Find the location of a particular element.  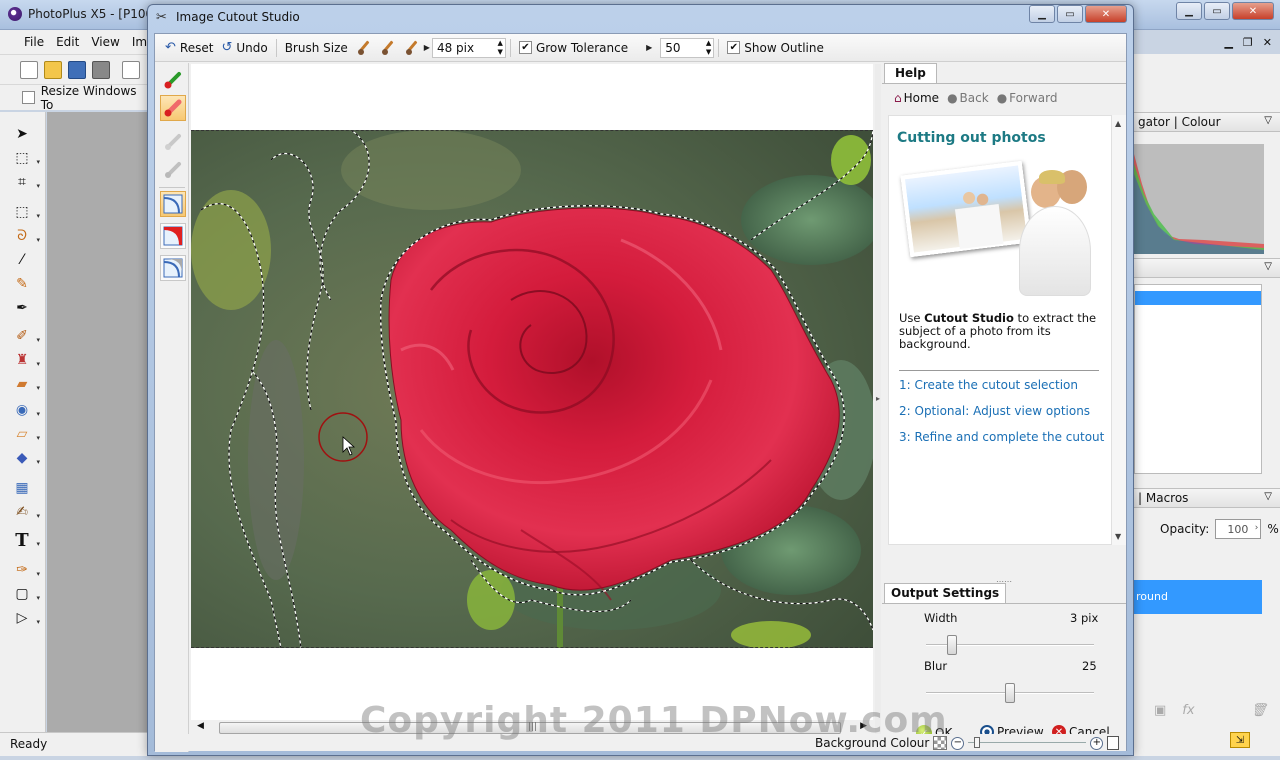

mdi-restore-icon: ❐ is located at coordinates (1248, 42).